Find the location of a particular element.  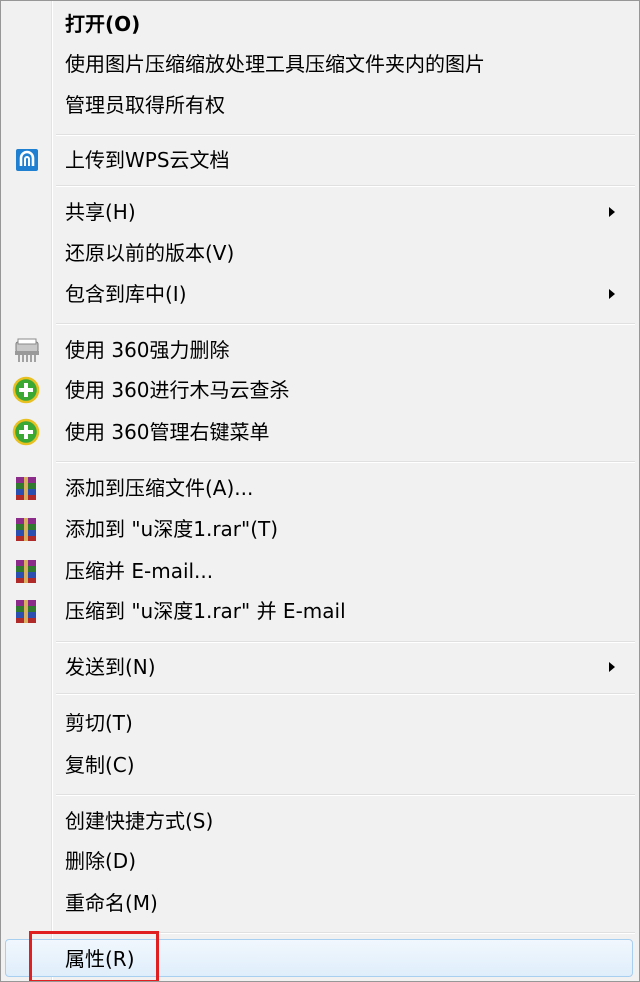

menu-item-create-shortcut: 创建快捷方式(S) is located at coordinates (320, 821).